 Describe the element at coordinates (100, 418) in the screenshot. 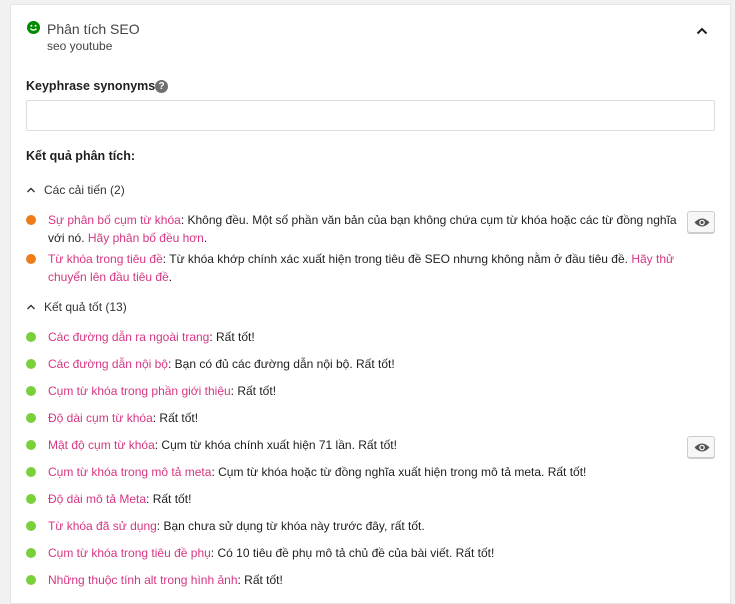

I see `result-link: Độ dài cụm từ khóa` at that location.